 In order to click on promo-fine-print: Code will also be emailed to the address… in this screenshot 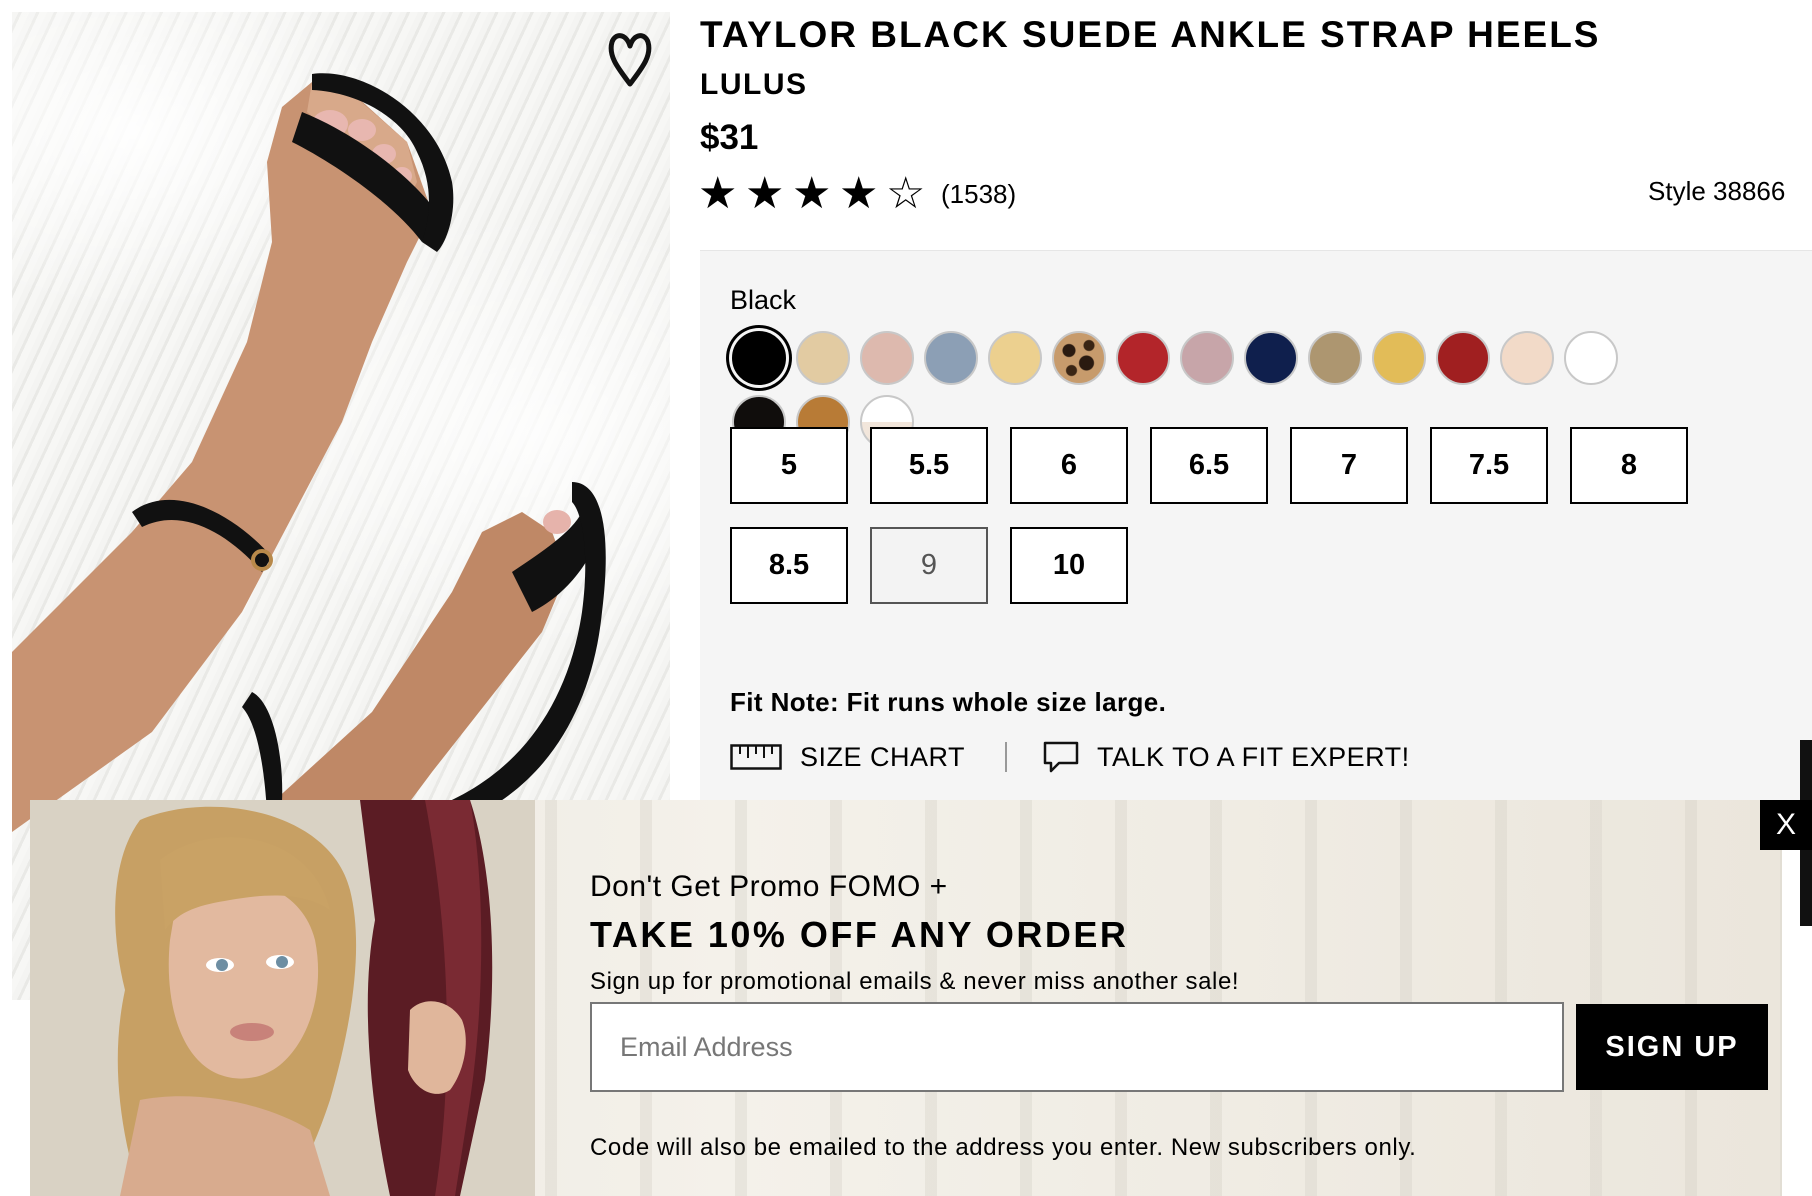, I will do `click(1003, 1147)`.